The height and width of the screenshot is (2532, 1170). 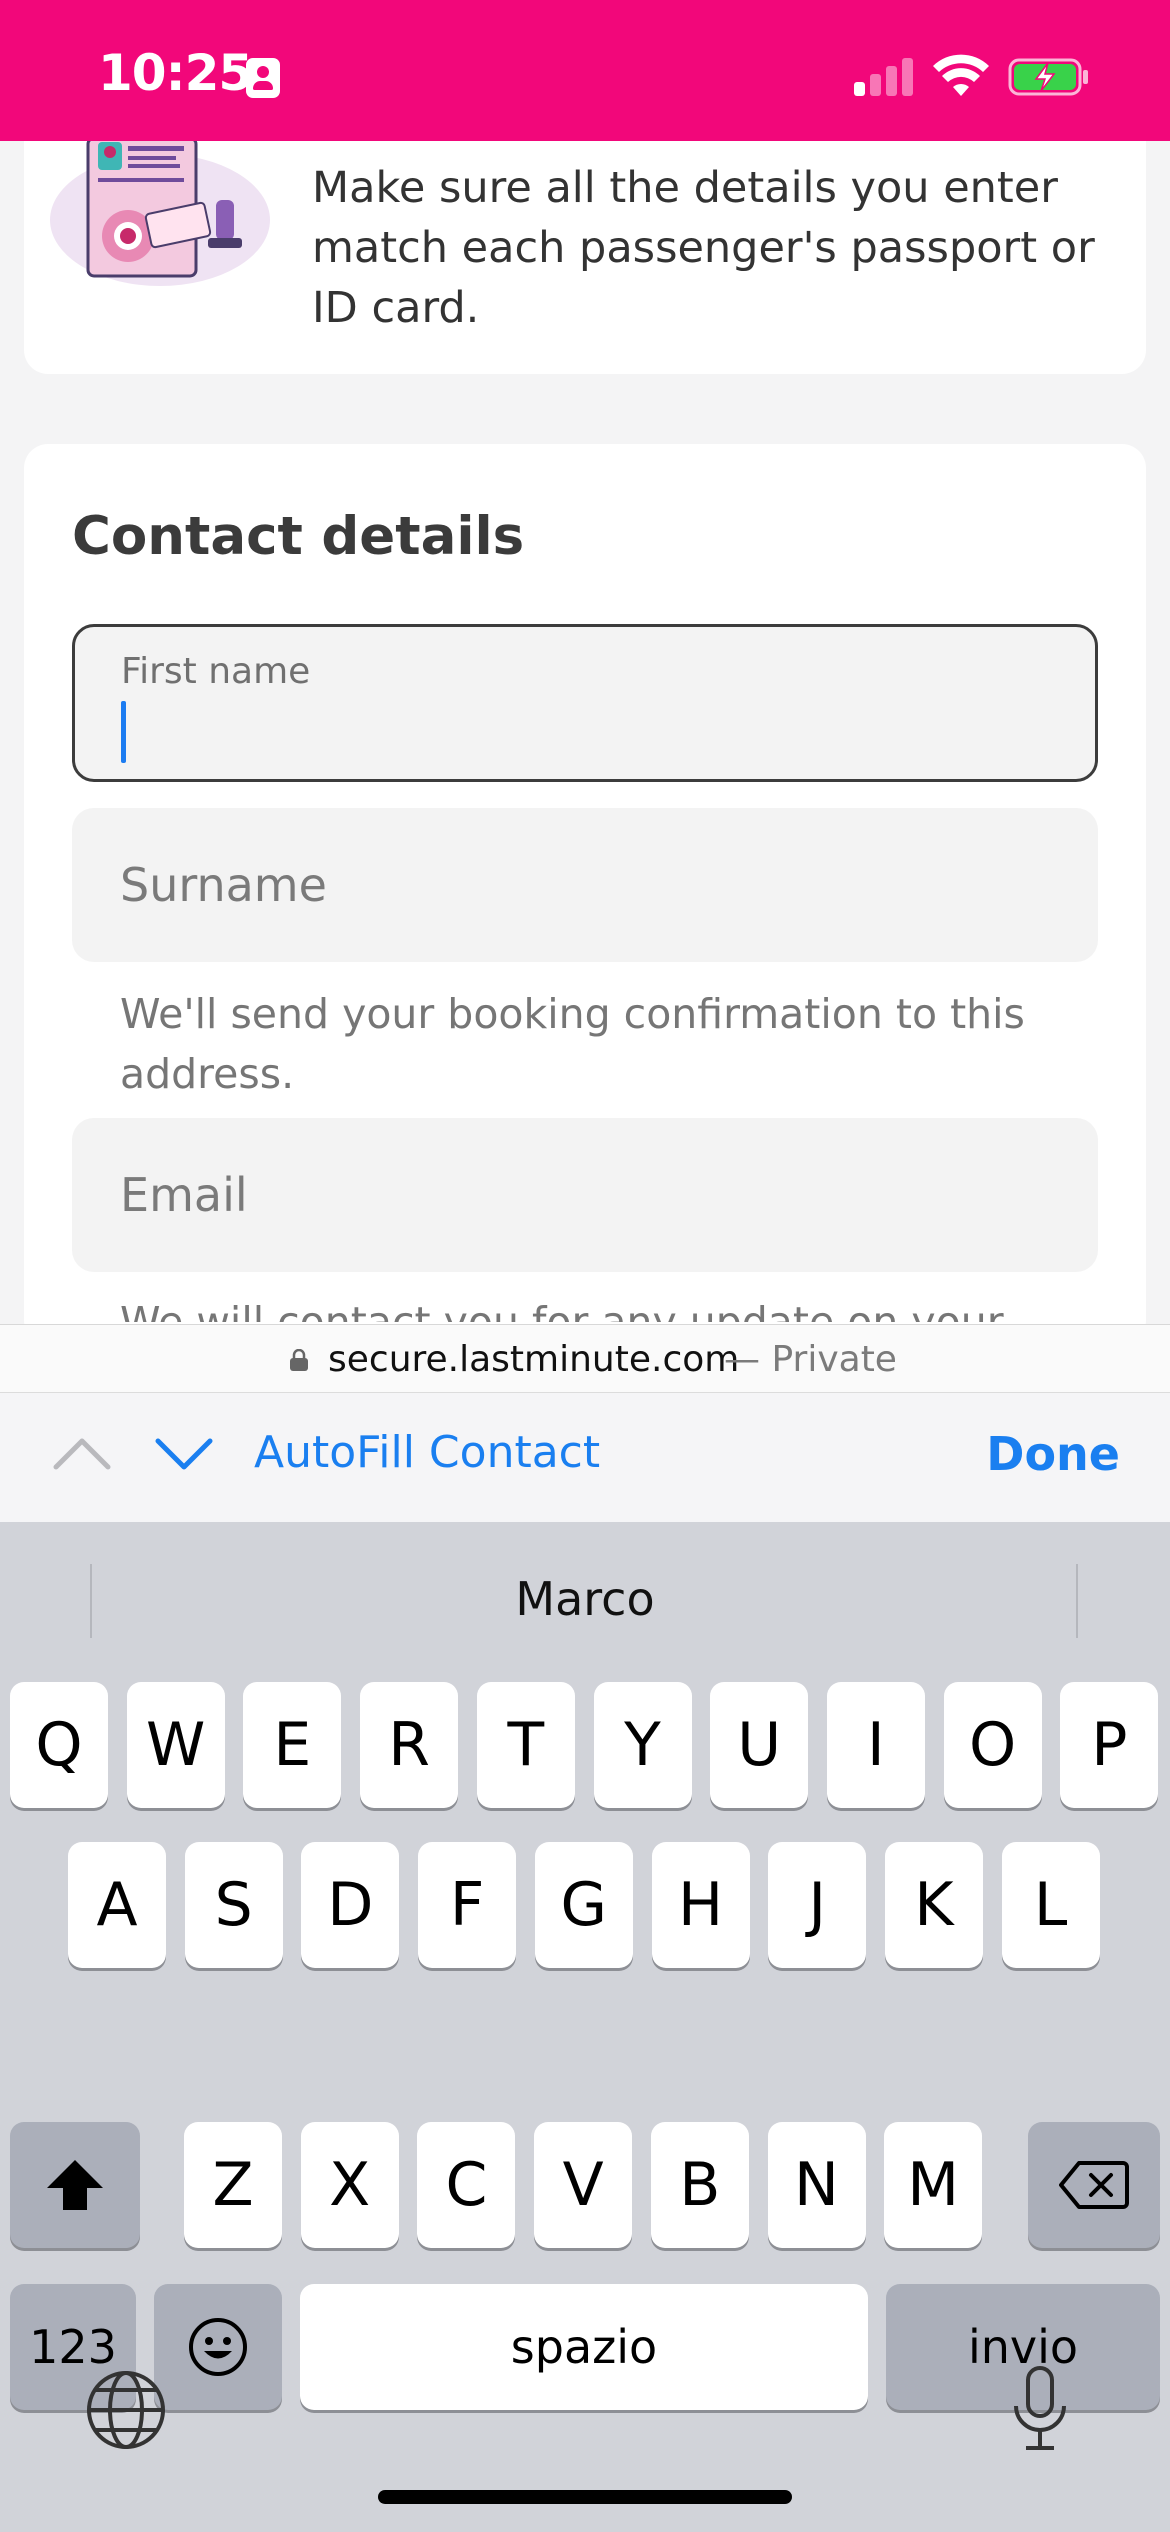 What do you see at coordinates (699, 2185) in the screenshot?
I see `key-b: B` at bounding box center [699, 2185].